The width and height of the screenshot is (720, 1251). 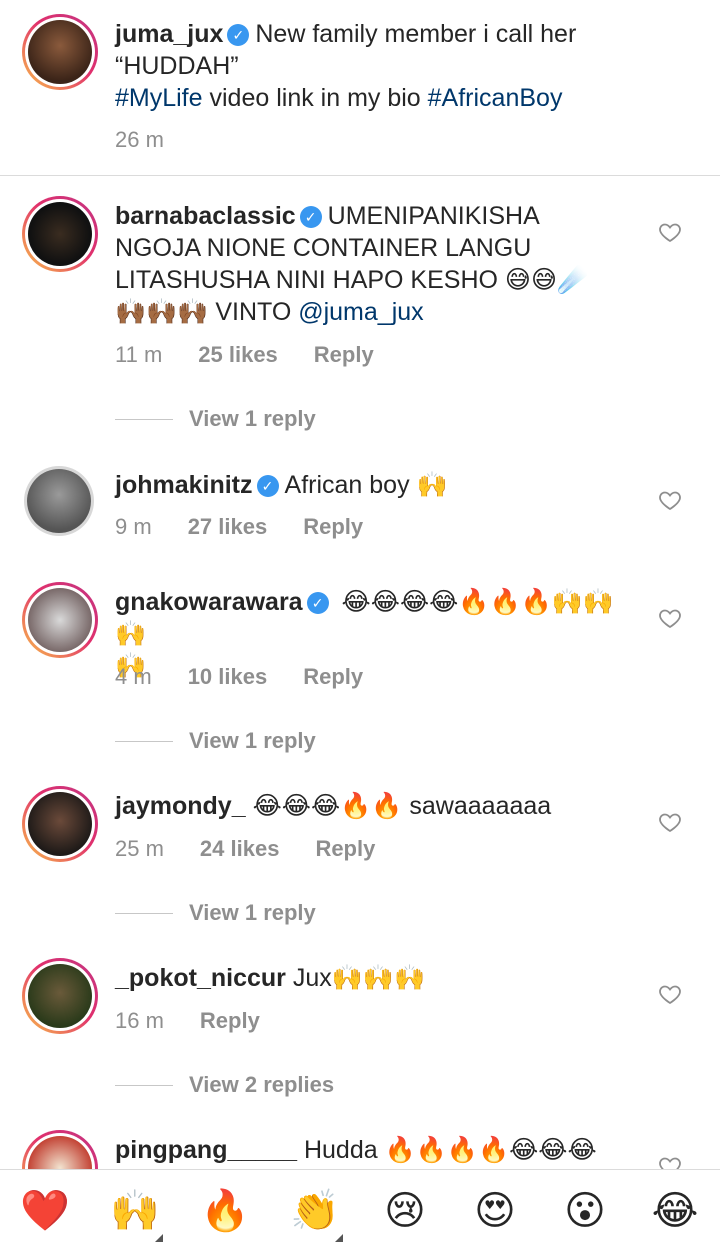 I want to click on comment-meta: 4 m 10 likes Reply, so click(x=239, y=677).